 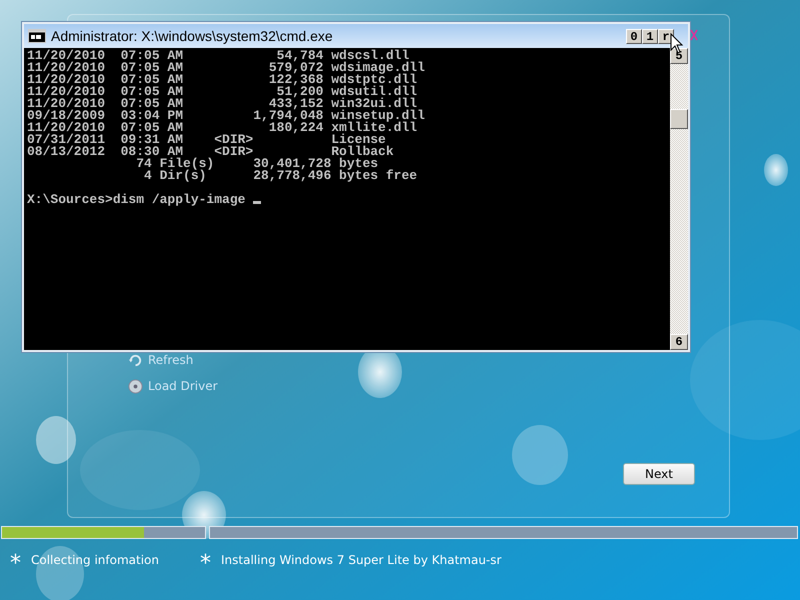 I want to click on console-line: 08/13/2012 08:30 AM <DIR> Rollback, so click(x=210, y=151).